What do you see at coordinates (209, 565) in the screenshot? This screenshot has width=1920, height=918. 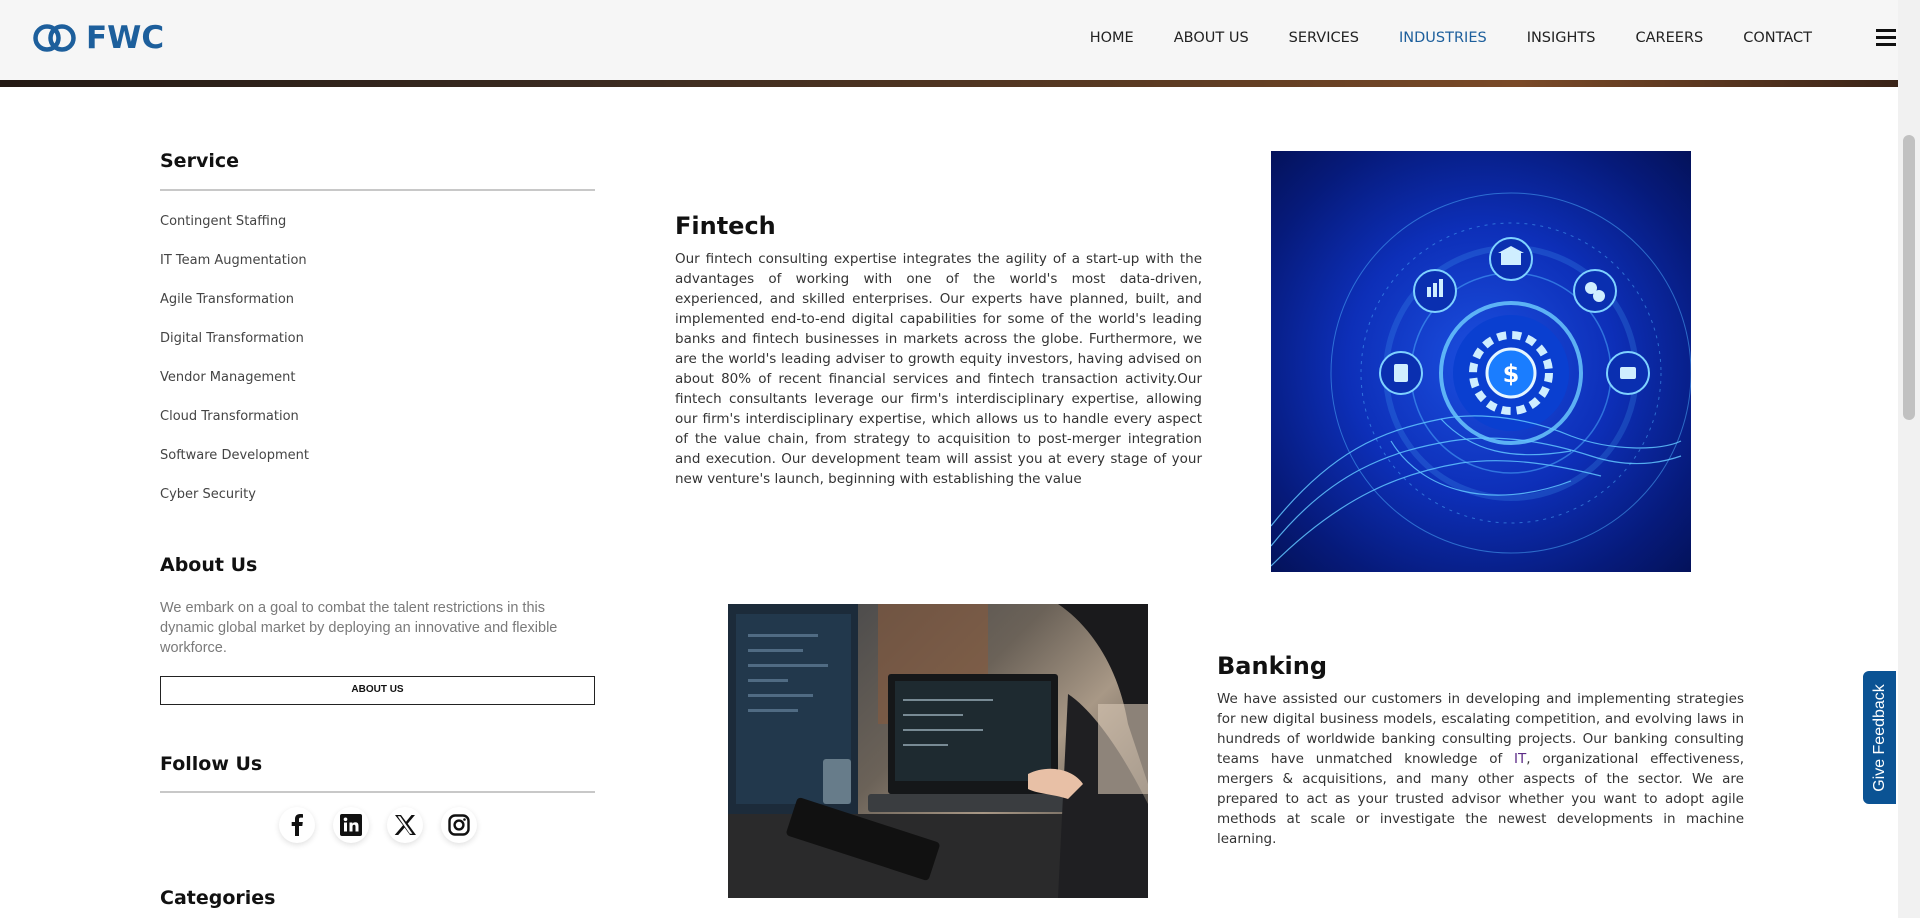 I see `about-heading: About Us` at bounding box center [209, 565].